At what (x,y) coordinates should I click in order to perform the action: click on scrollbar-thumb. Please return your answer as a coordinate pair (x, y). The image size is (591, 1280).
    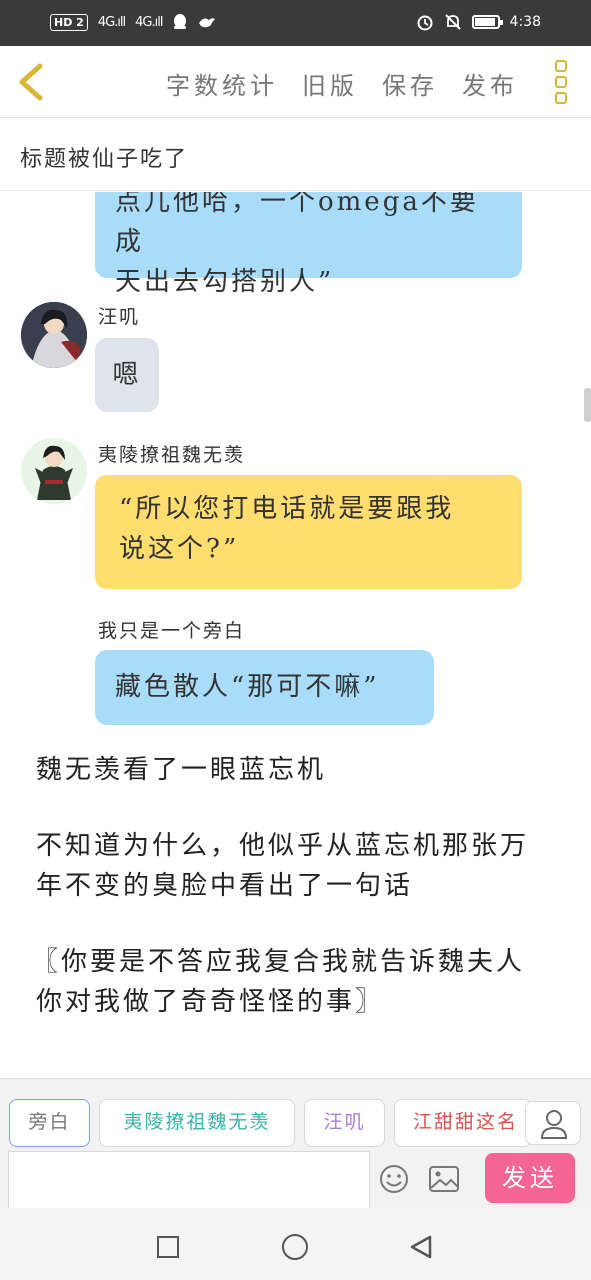
    Looking at the image, I should click on (587, 405).